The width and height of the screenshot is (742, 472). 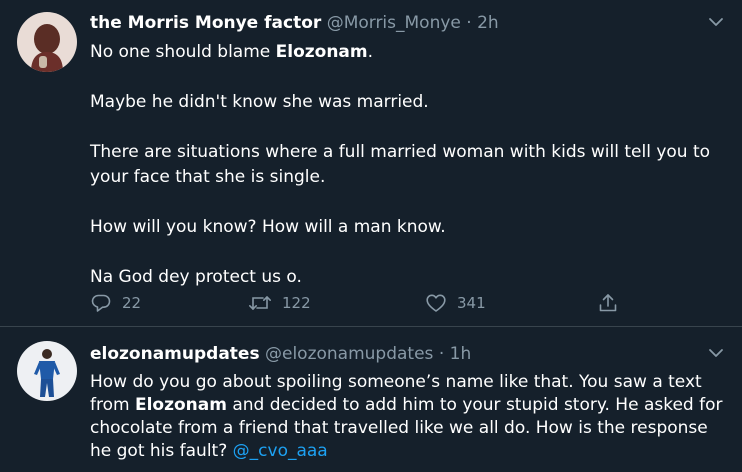 What do you see at coordinates (455, 303) in the screenshot?
I see `like-button: 341` at bounding box center [455, 303].